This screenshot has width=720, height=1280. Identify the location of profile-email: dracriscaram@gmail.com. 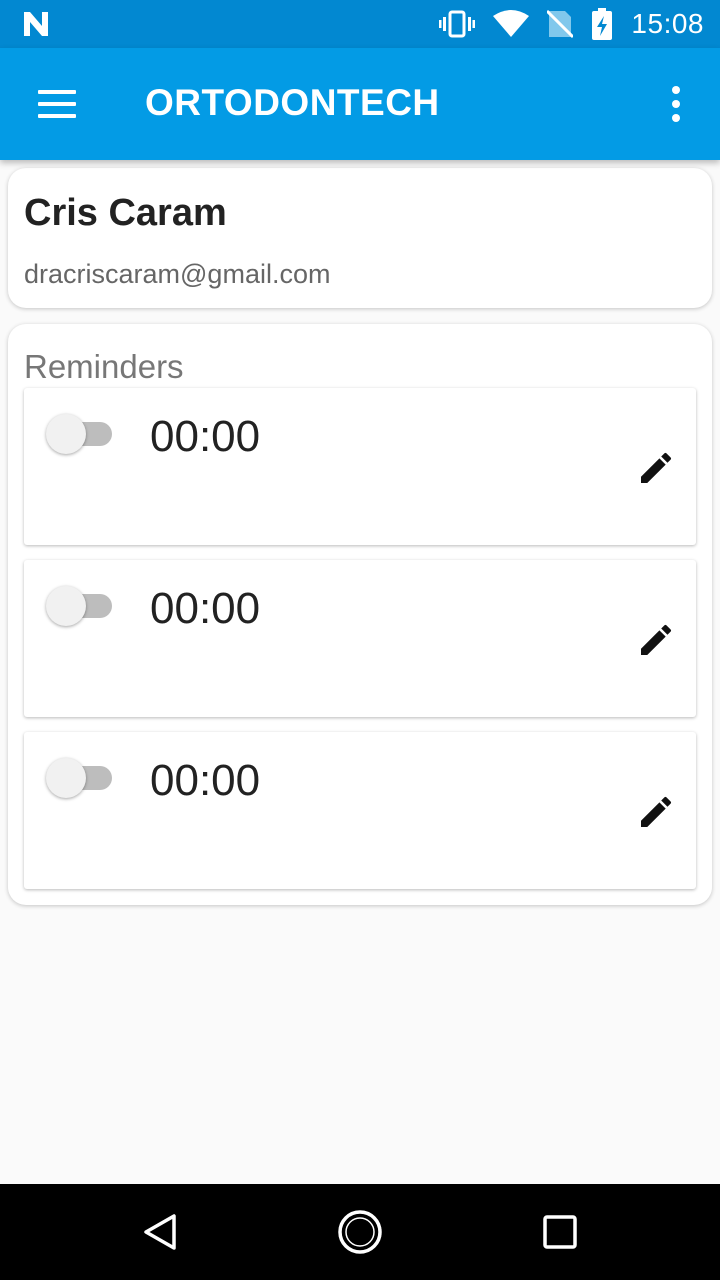
(177, 274).